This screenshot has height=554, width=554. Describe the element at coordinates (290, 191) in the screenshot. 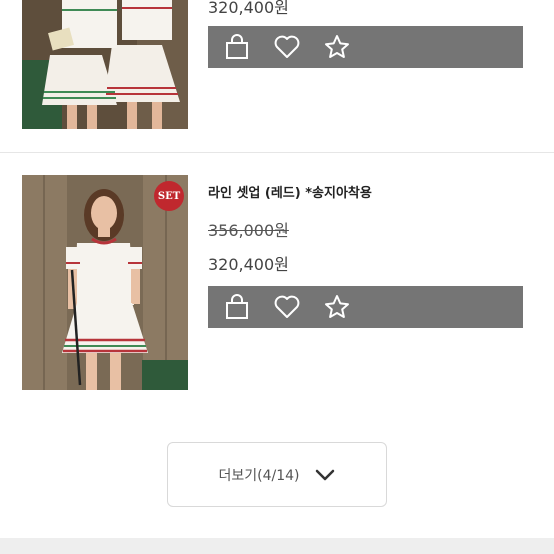

I see `product-name: 라인 셋업 (레드) *송지아착용` at that location.